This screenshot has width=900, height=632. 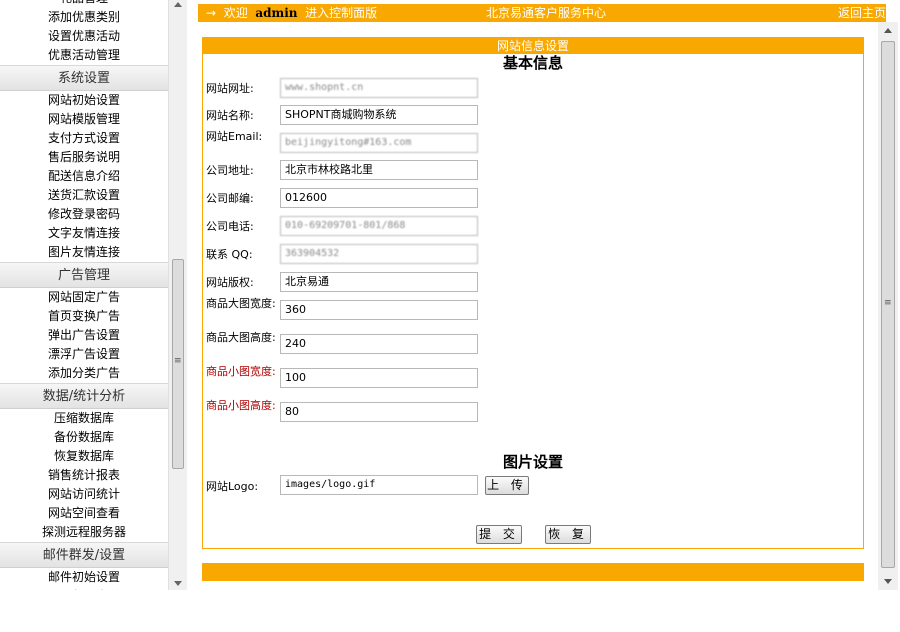 I want to click on basic-info-title: 基本信息, so click(x=532, y=63).